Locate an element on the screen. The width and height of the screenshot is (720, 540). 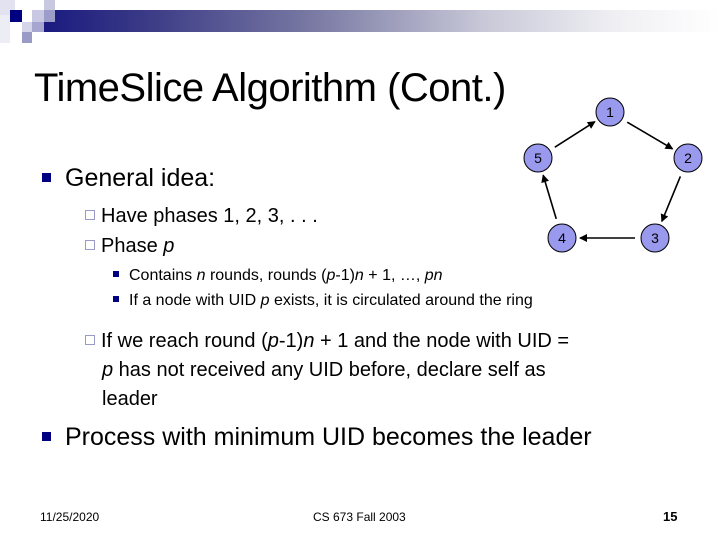
ring-node-5: 5 is located at coordinates (538, 158).